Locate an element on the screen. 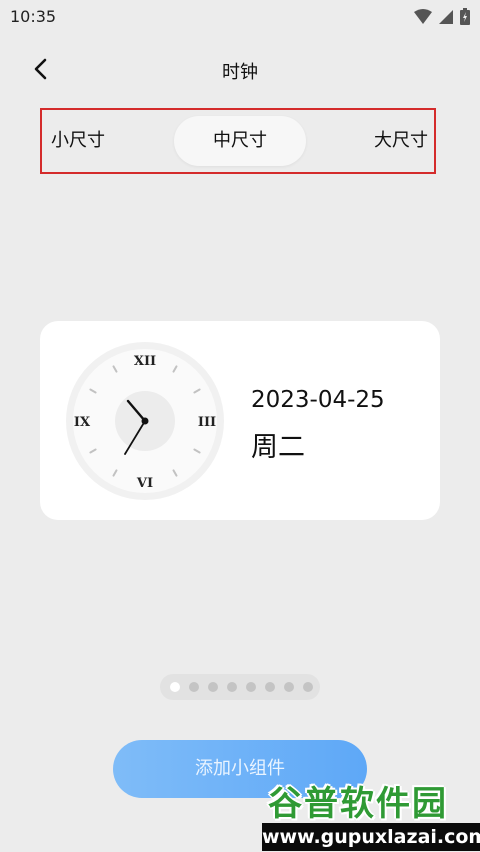  widget-weekday: 周二 is located at coordinates (278, 447).